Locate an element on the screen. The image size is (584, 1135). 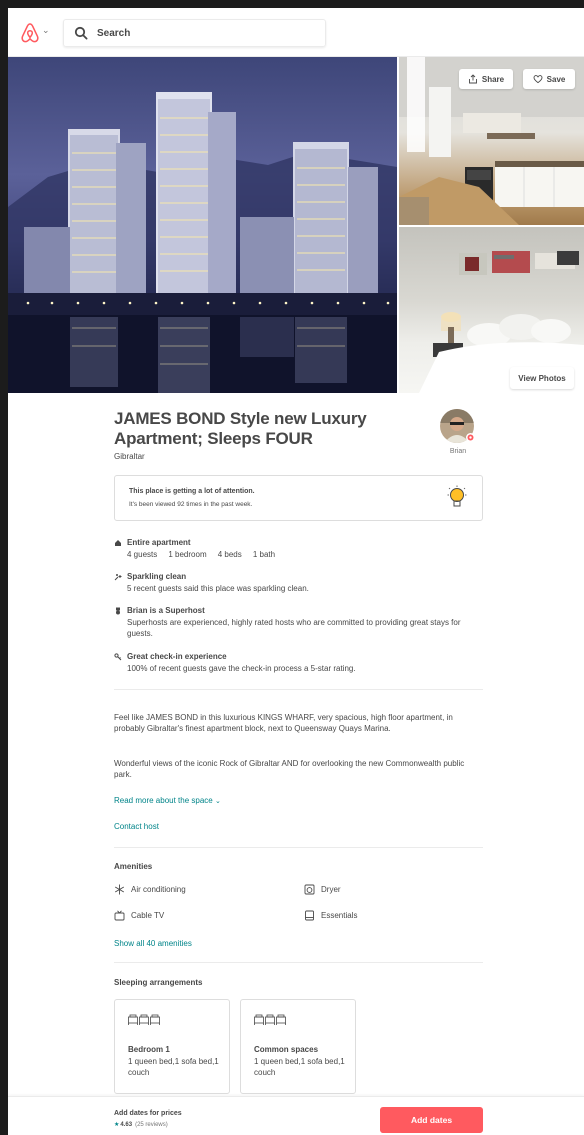
amenity-cable-tv: Cable TV is located at coordinates (139, 915).